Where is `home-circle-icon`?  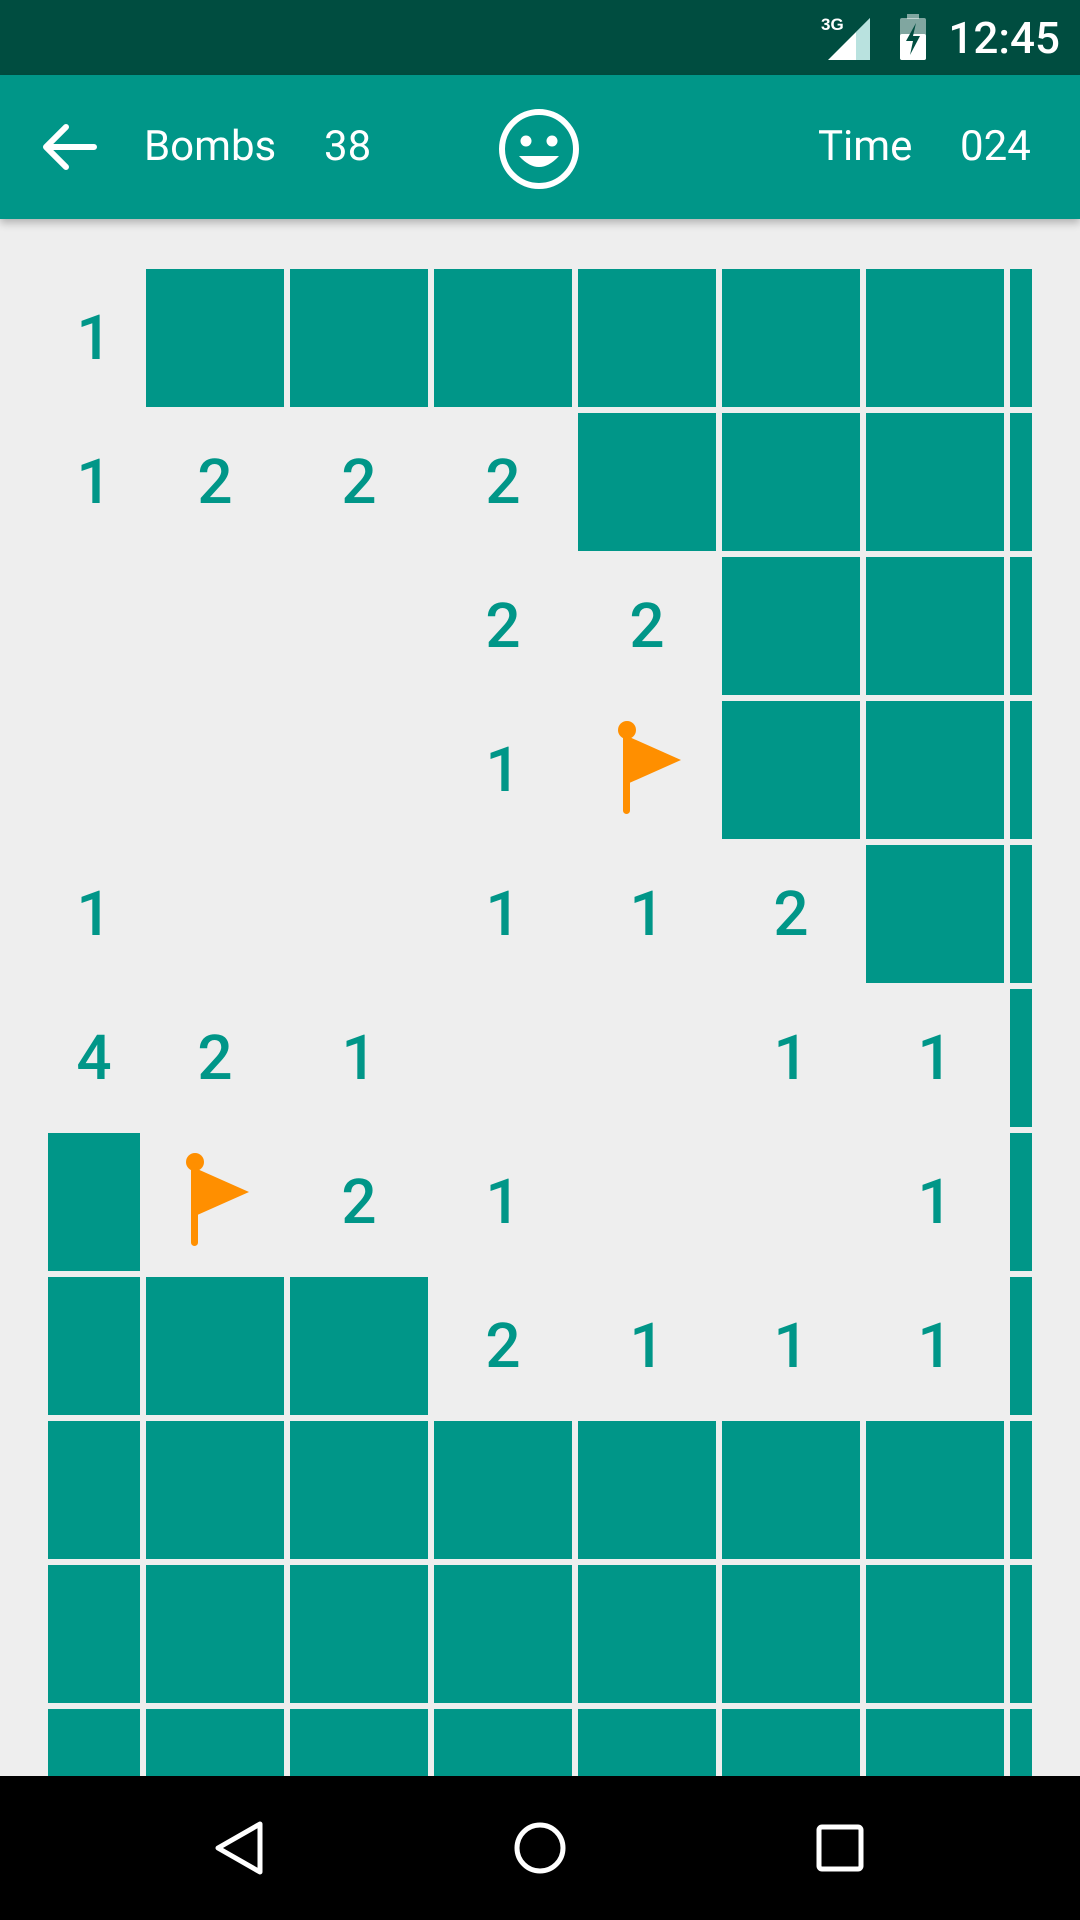
home-circle-icon is located at coordinates (540, 1848).